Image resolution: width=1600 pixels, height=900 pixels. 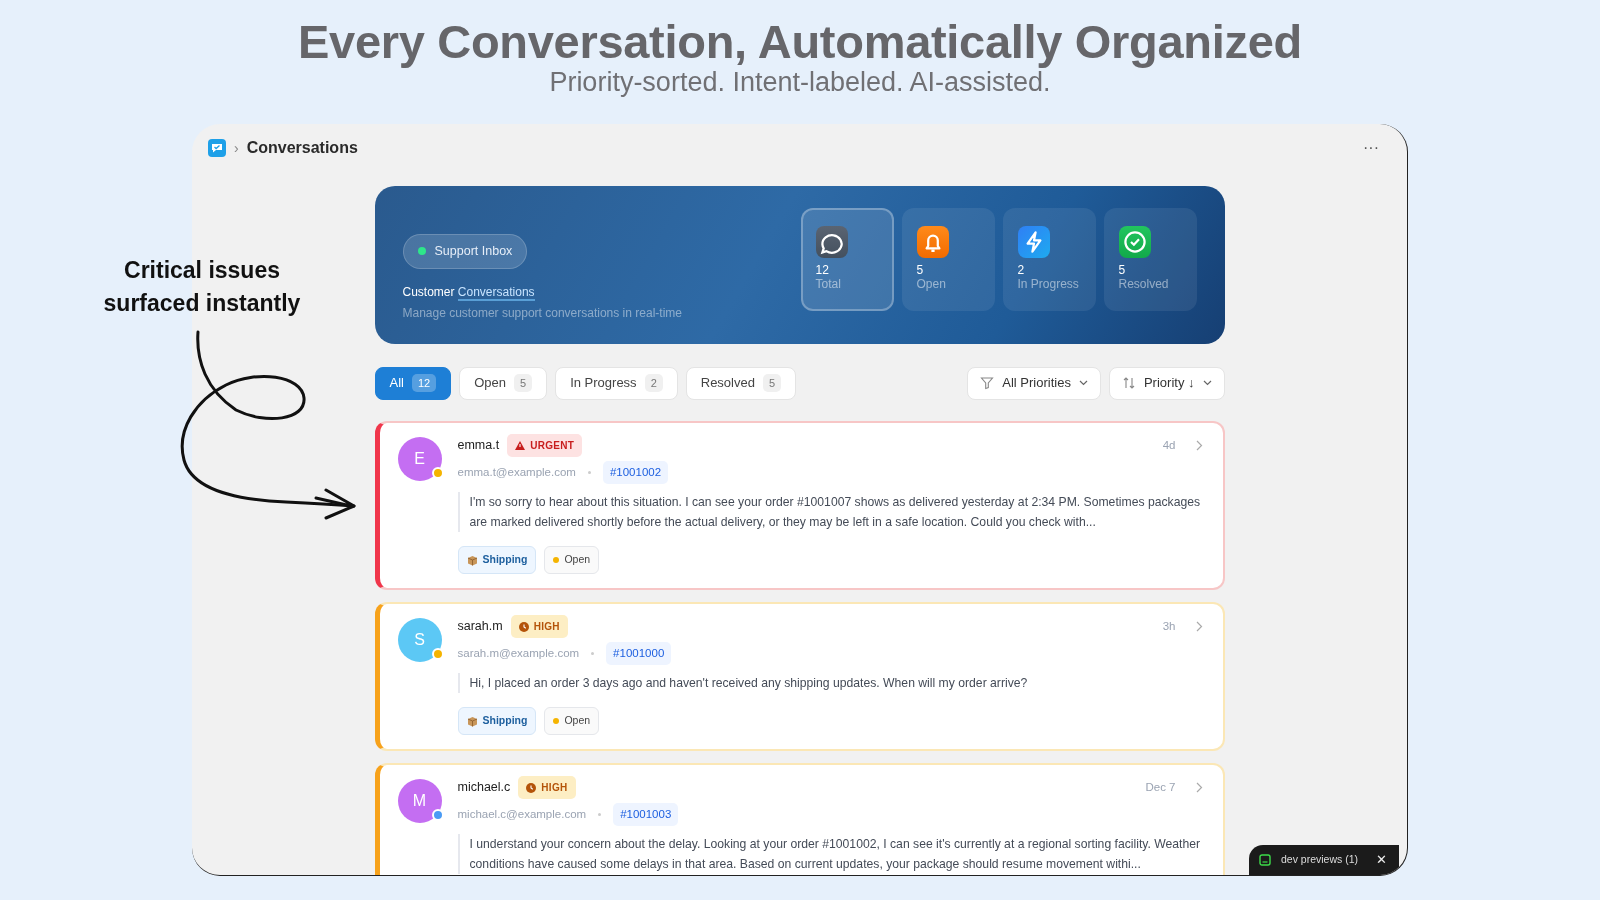 I want to click on subtitle: Priority-sorted. Intent-labeled. AI-assisted., so click(x=799, y=82).